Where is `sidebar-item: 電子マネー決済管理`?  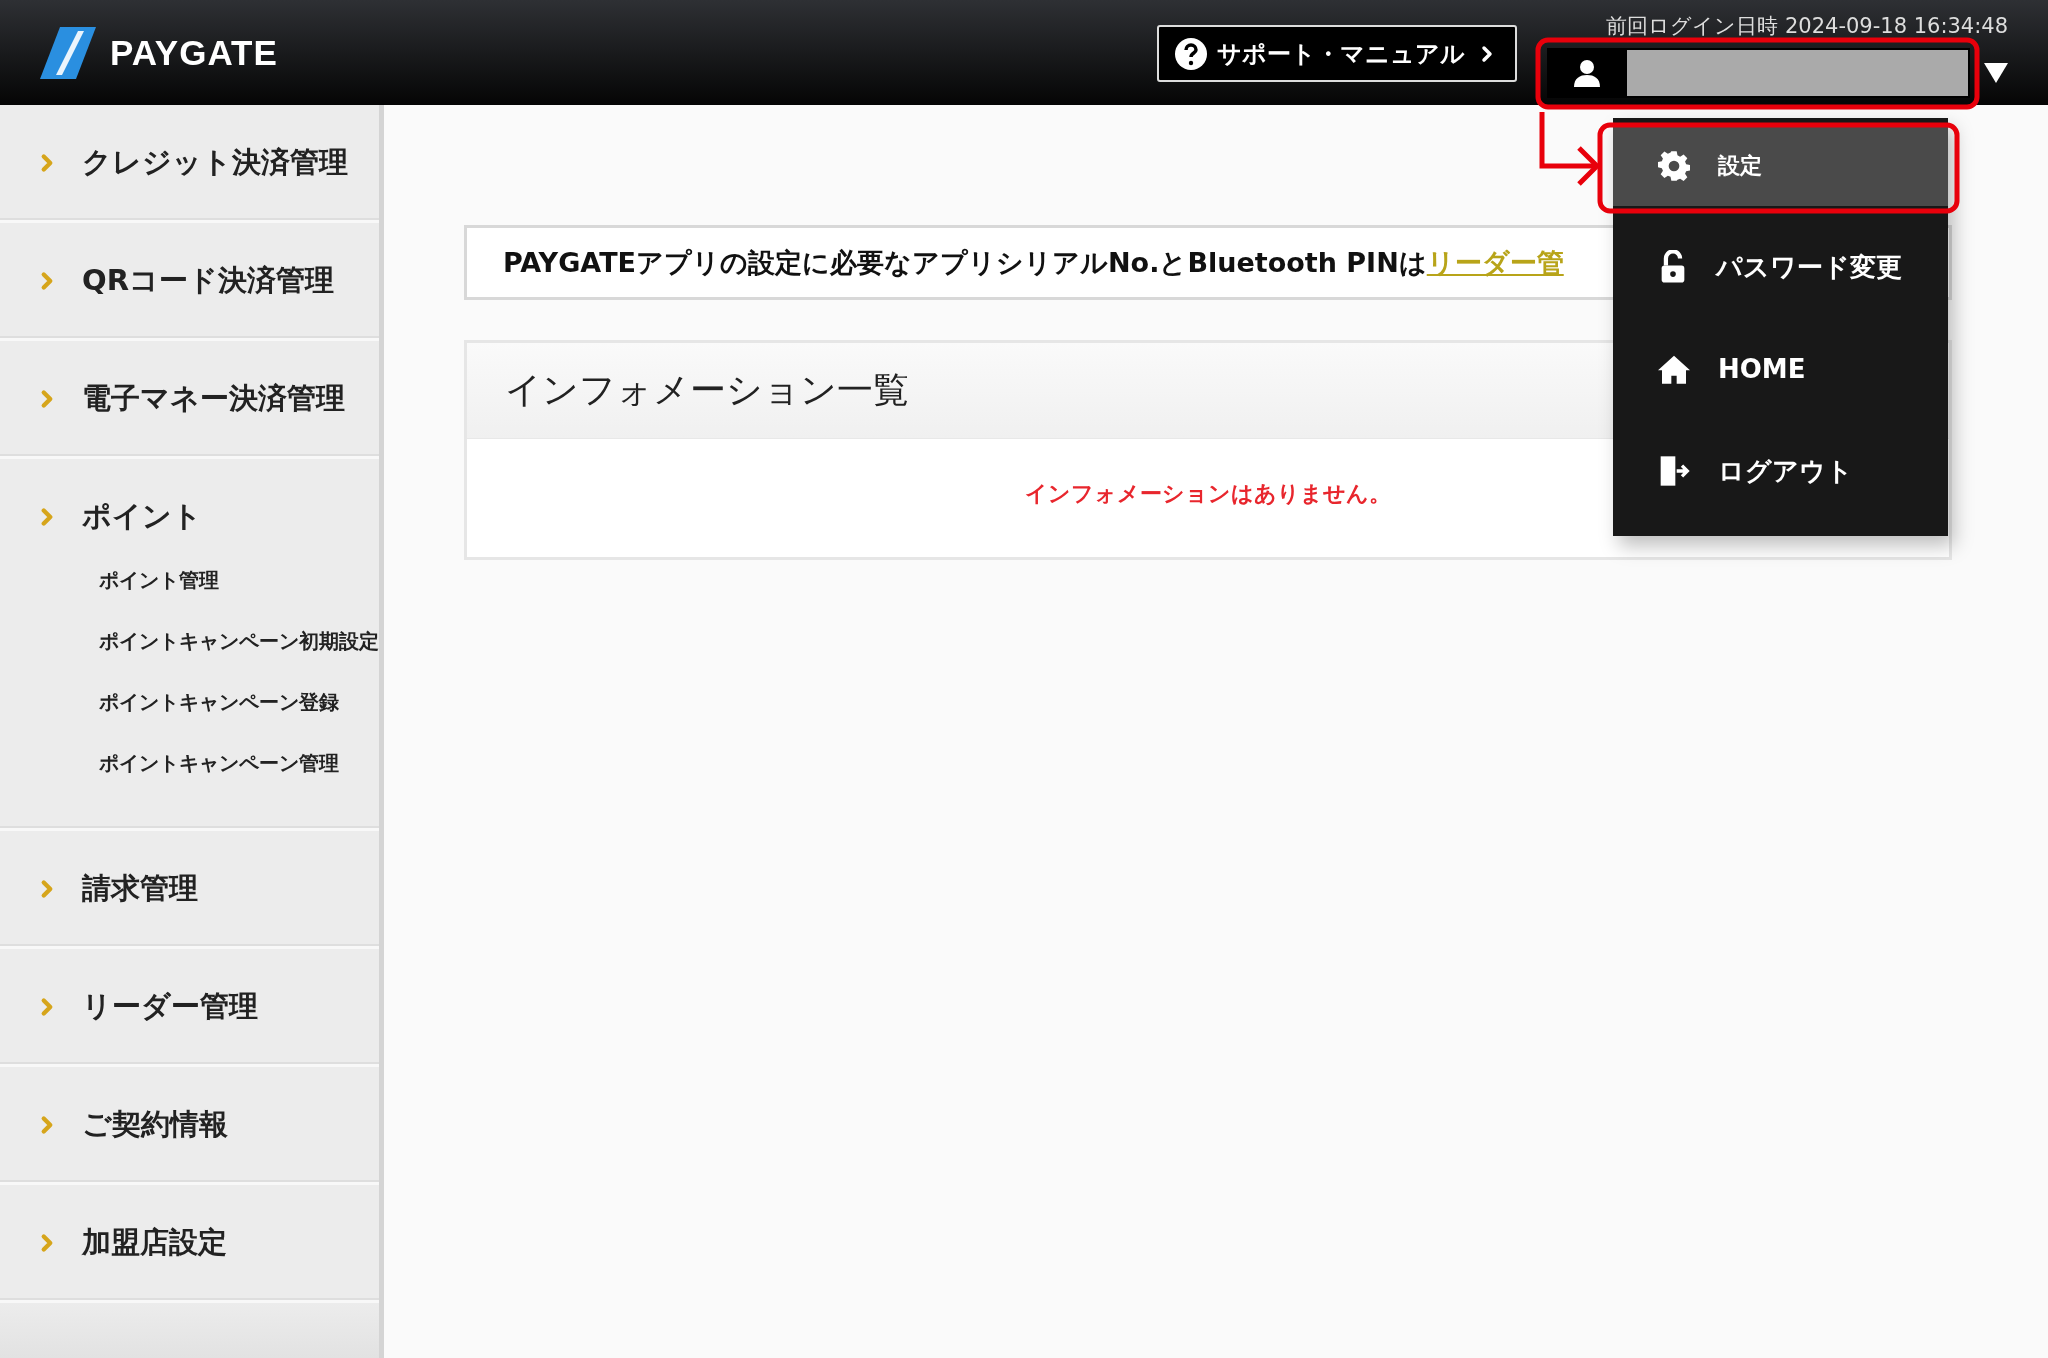
sidebar-item: 電子マネー決済管理 is located at coordinates (206, 398).